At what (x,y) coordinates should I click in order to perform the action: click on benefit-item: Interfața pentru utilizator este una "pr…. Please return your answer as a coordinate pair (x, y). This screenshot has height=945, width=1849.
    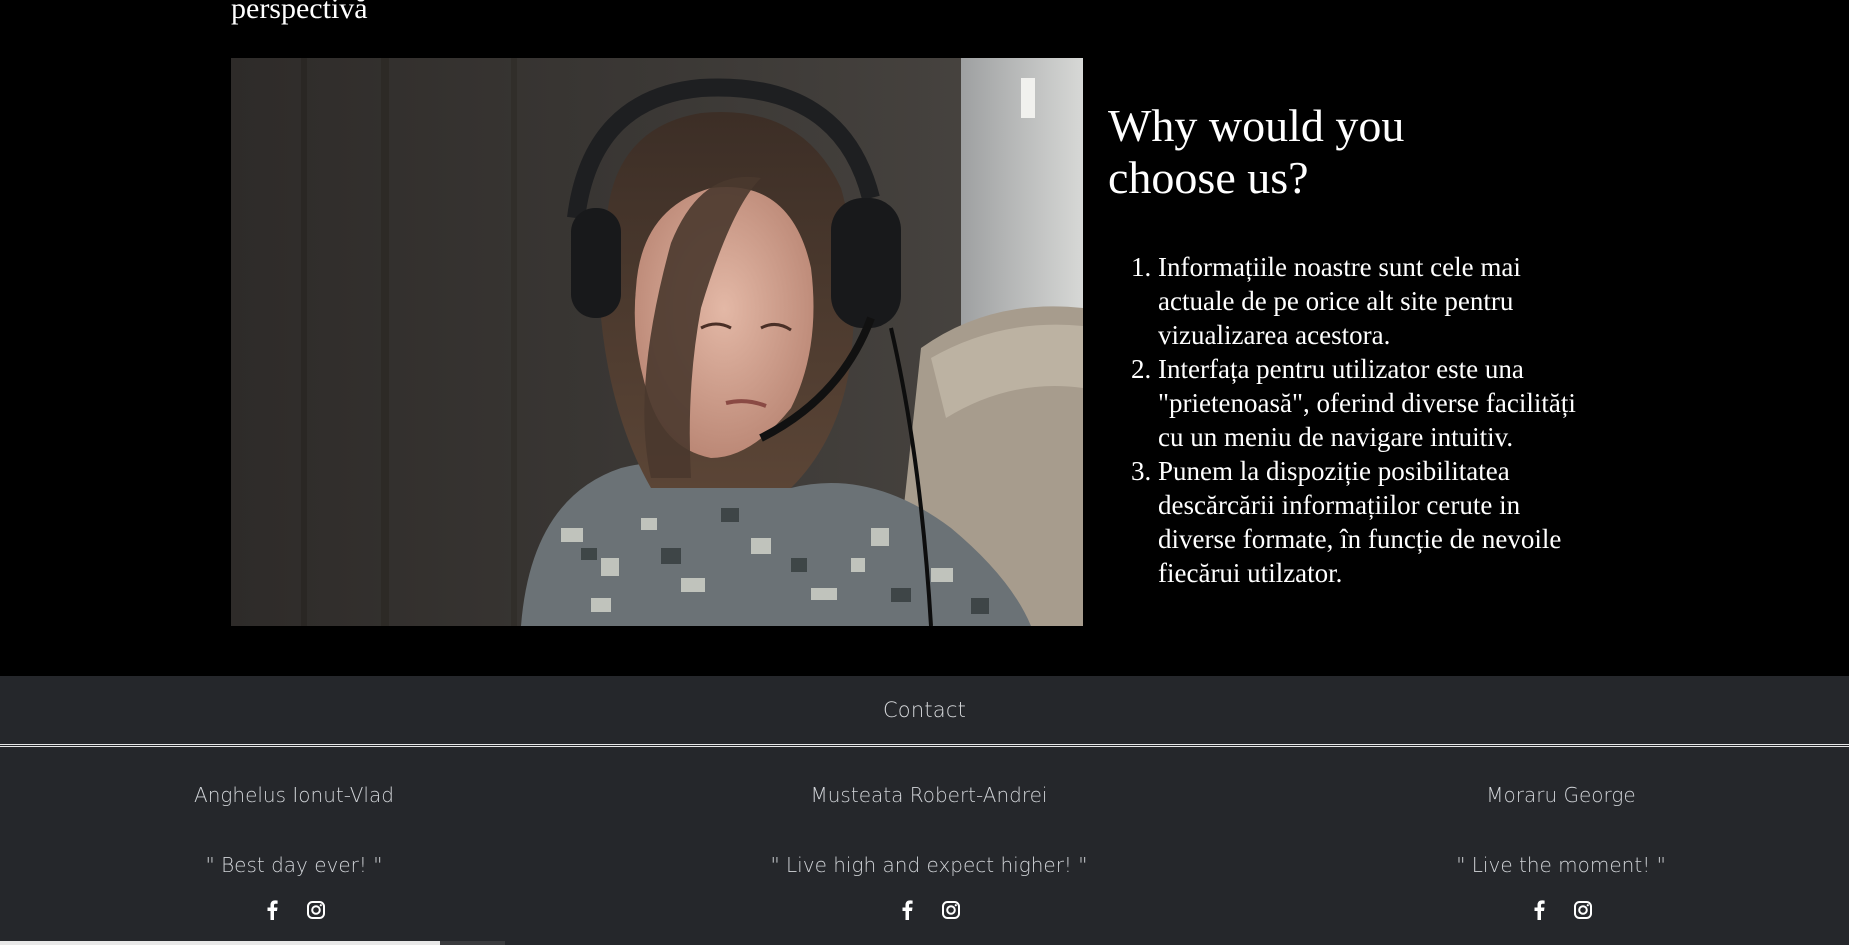
    Looking at the image, I should click on (1373, 403).